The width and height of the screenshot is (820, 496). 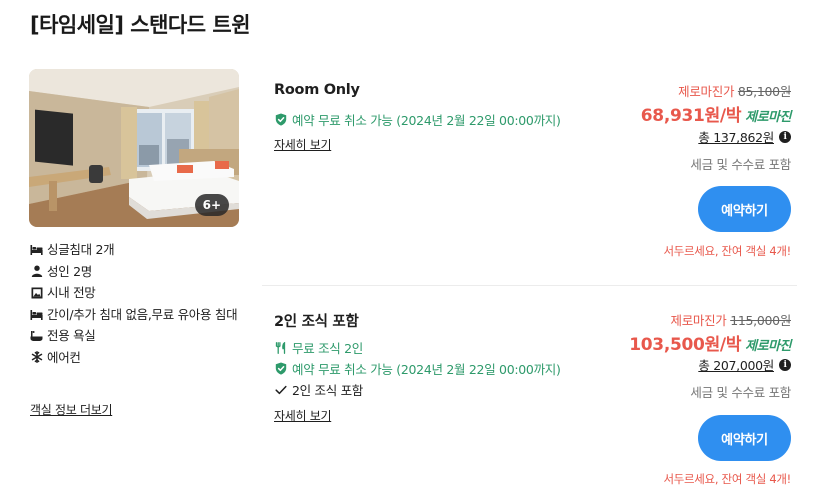 I want to click on original-price: 제로마진가 85,100원, so click(x=734, y=90).